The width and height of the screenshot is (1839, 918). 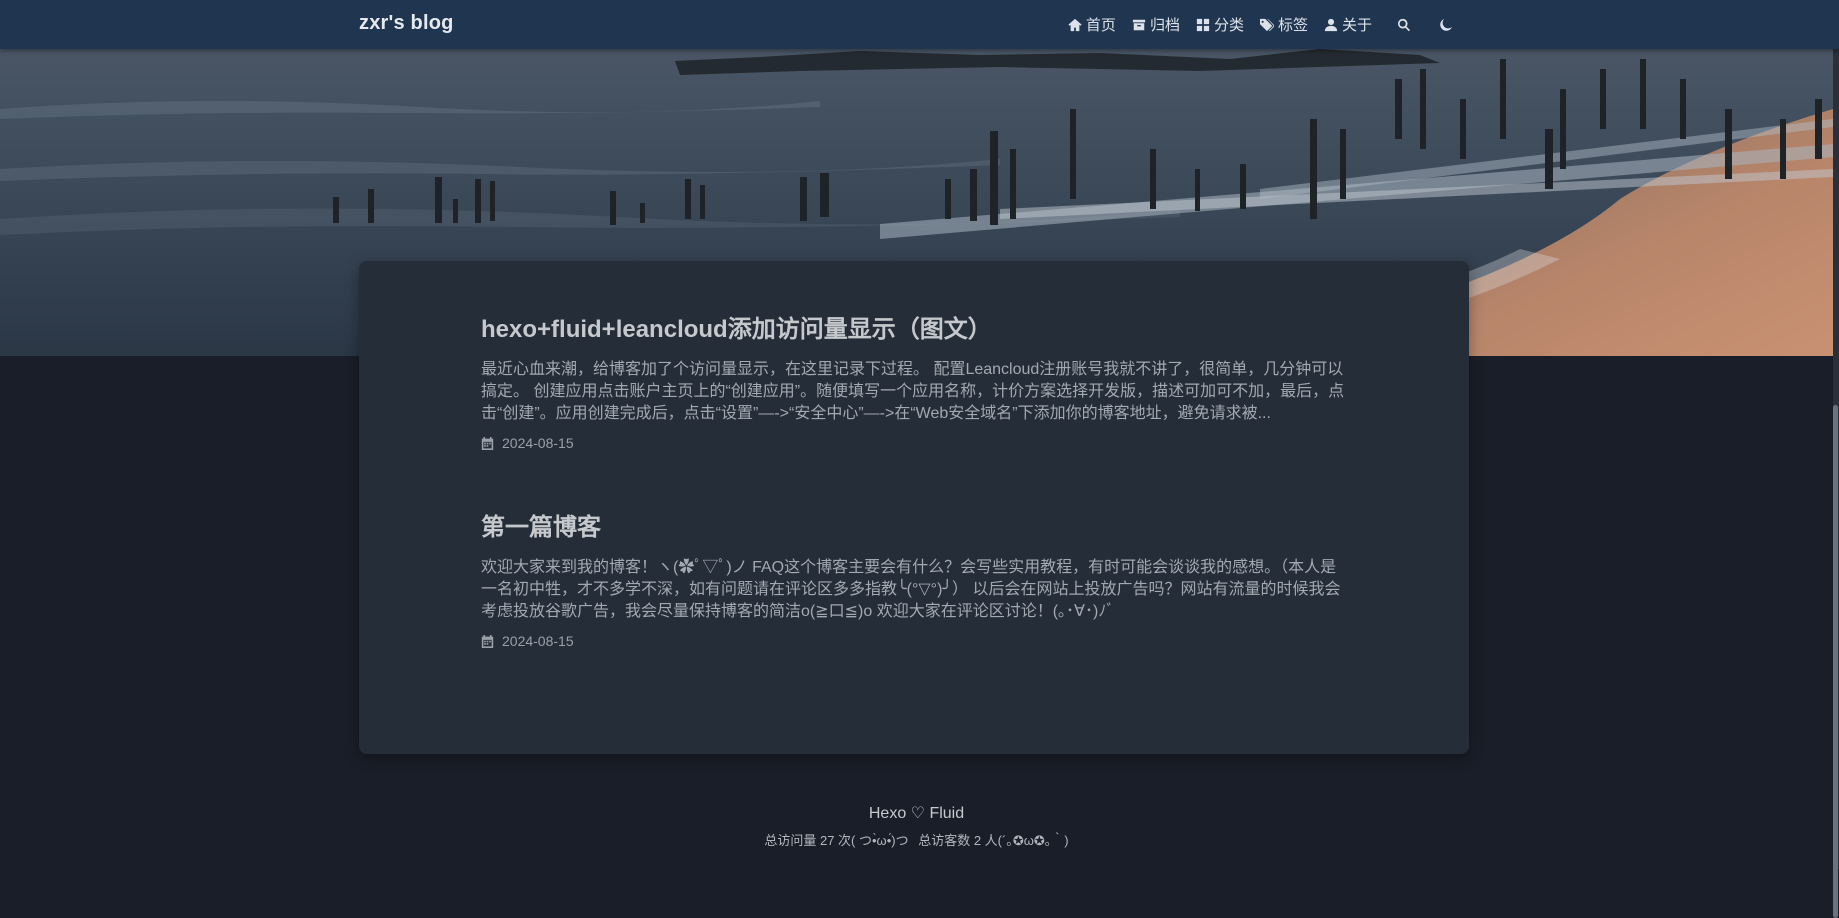 I want to click on tags-icon, so click(x=1266, y=24).